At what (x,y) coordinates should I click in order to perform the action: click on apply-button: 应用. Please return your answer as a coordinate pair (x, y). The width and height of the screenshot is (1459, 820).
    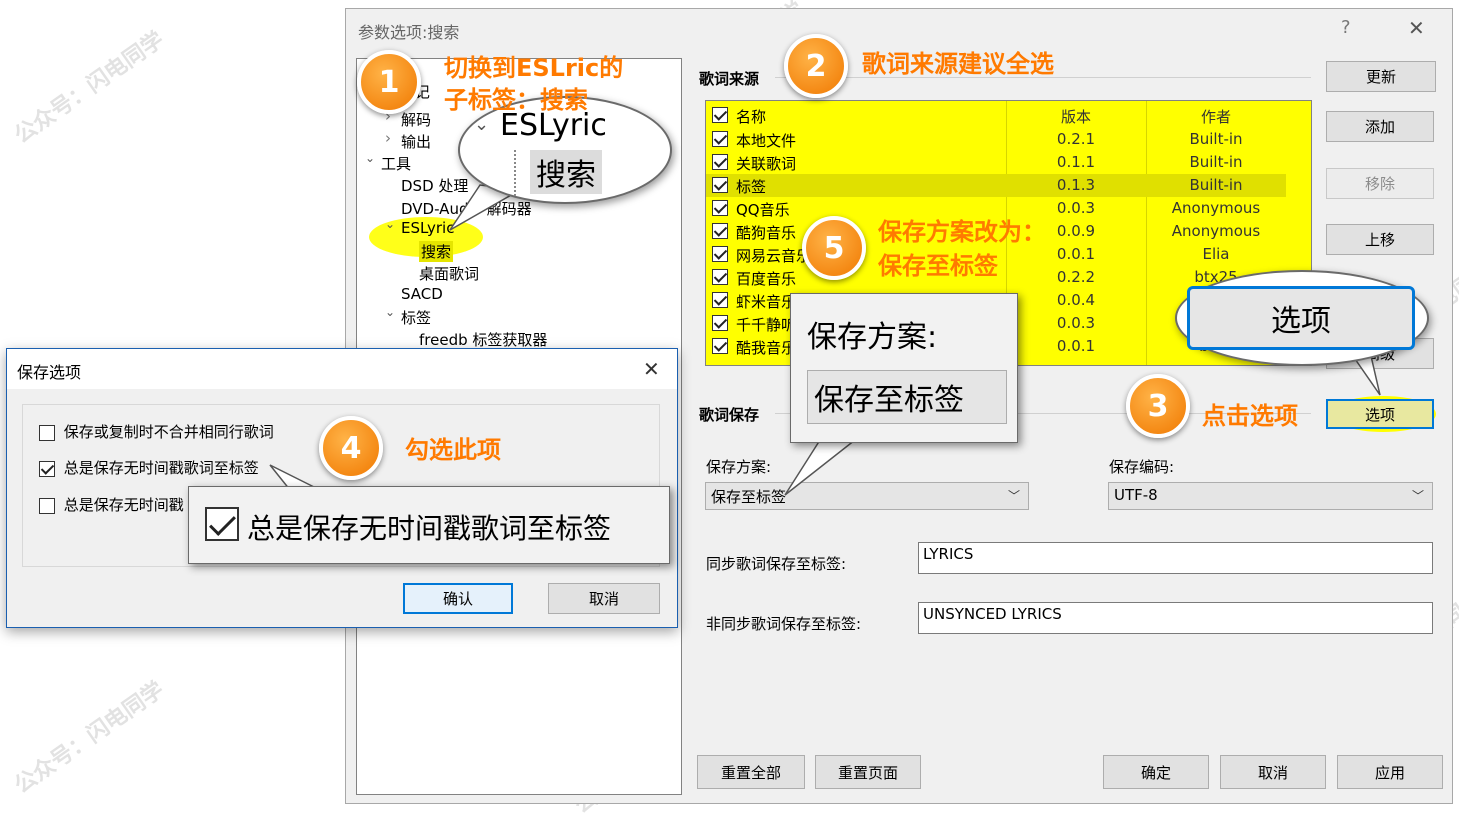
    Looking at the image, I should click on (1390, 772).